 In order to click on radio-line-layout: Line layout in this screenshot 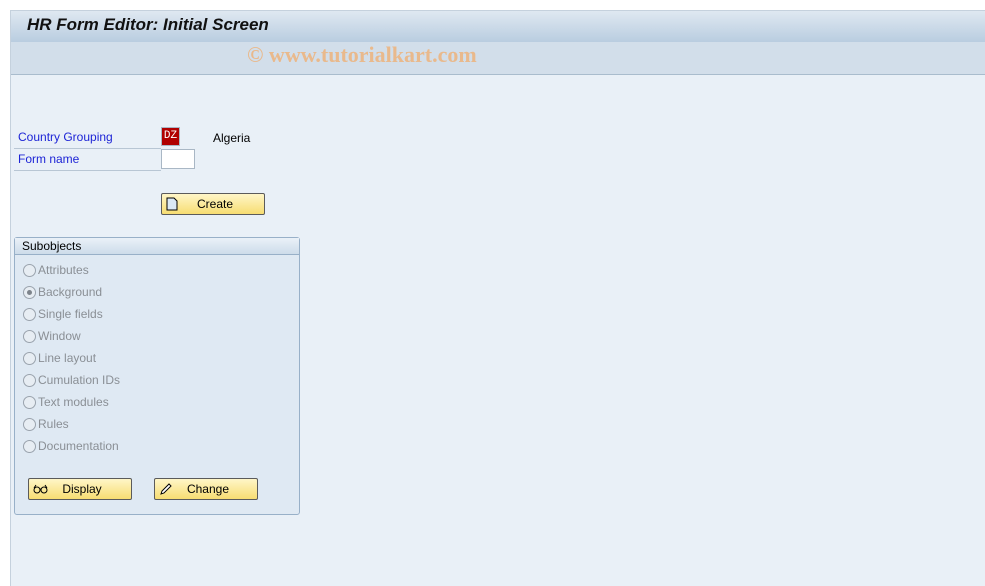, I will do `click(59, 358)`.